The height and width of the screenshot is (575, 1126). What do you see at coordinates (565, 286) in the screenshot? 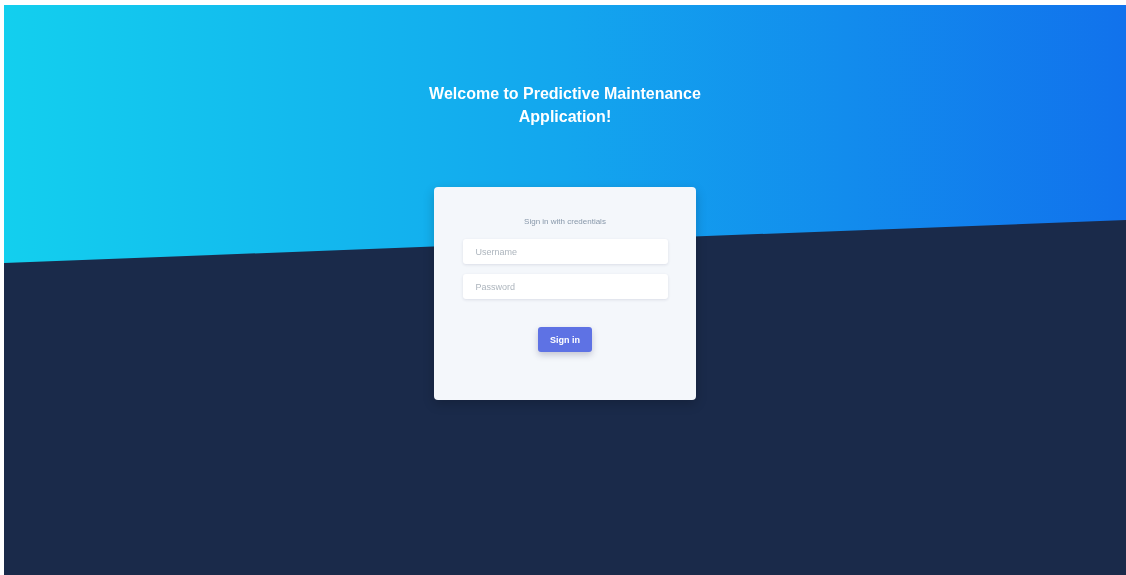
I see `password-field: Password` at bounding box center [565, 286].